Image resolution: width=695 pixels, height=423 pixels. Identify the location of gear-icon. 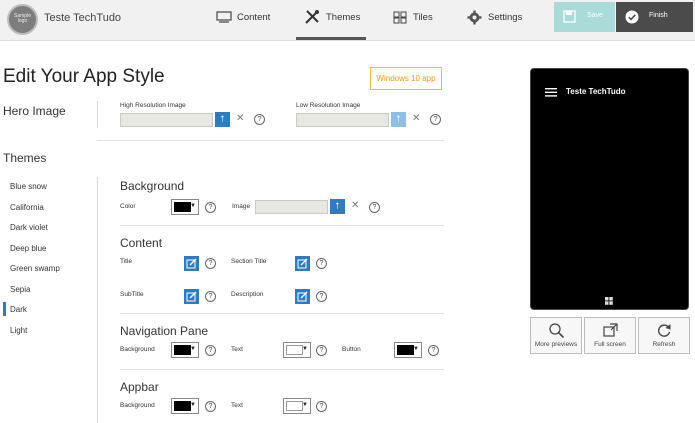
(474, 17).